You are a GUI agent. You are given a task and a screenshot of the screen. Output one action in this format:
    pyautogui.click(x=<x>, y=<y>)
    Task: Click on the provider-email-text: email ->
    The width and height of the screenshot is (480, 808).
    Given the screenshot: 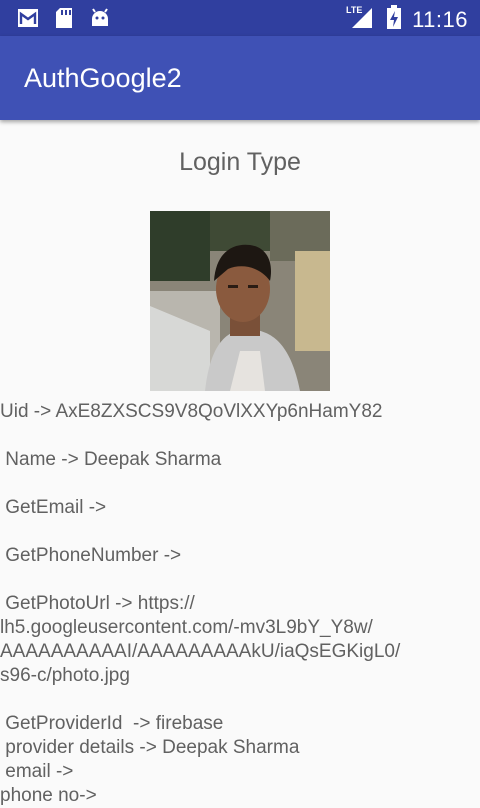 What is the action you would take?
    pyautogui.click(x=37, y=771)
    